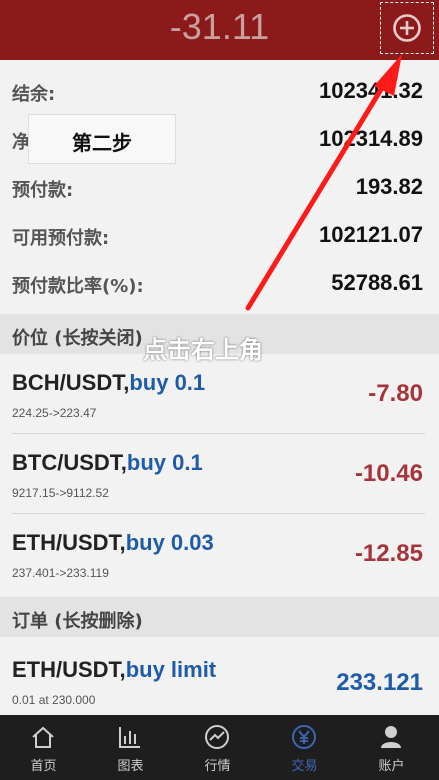 This screenshot has height=780, width=439. I want to click on nav-label-home: 首页, so click(43, 766).